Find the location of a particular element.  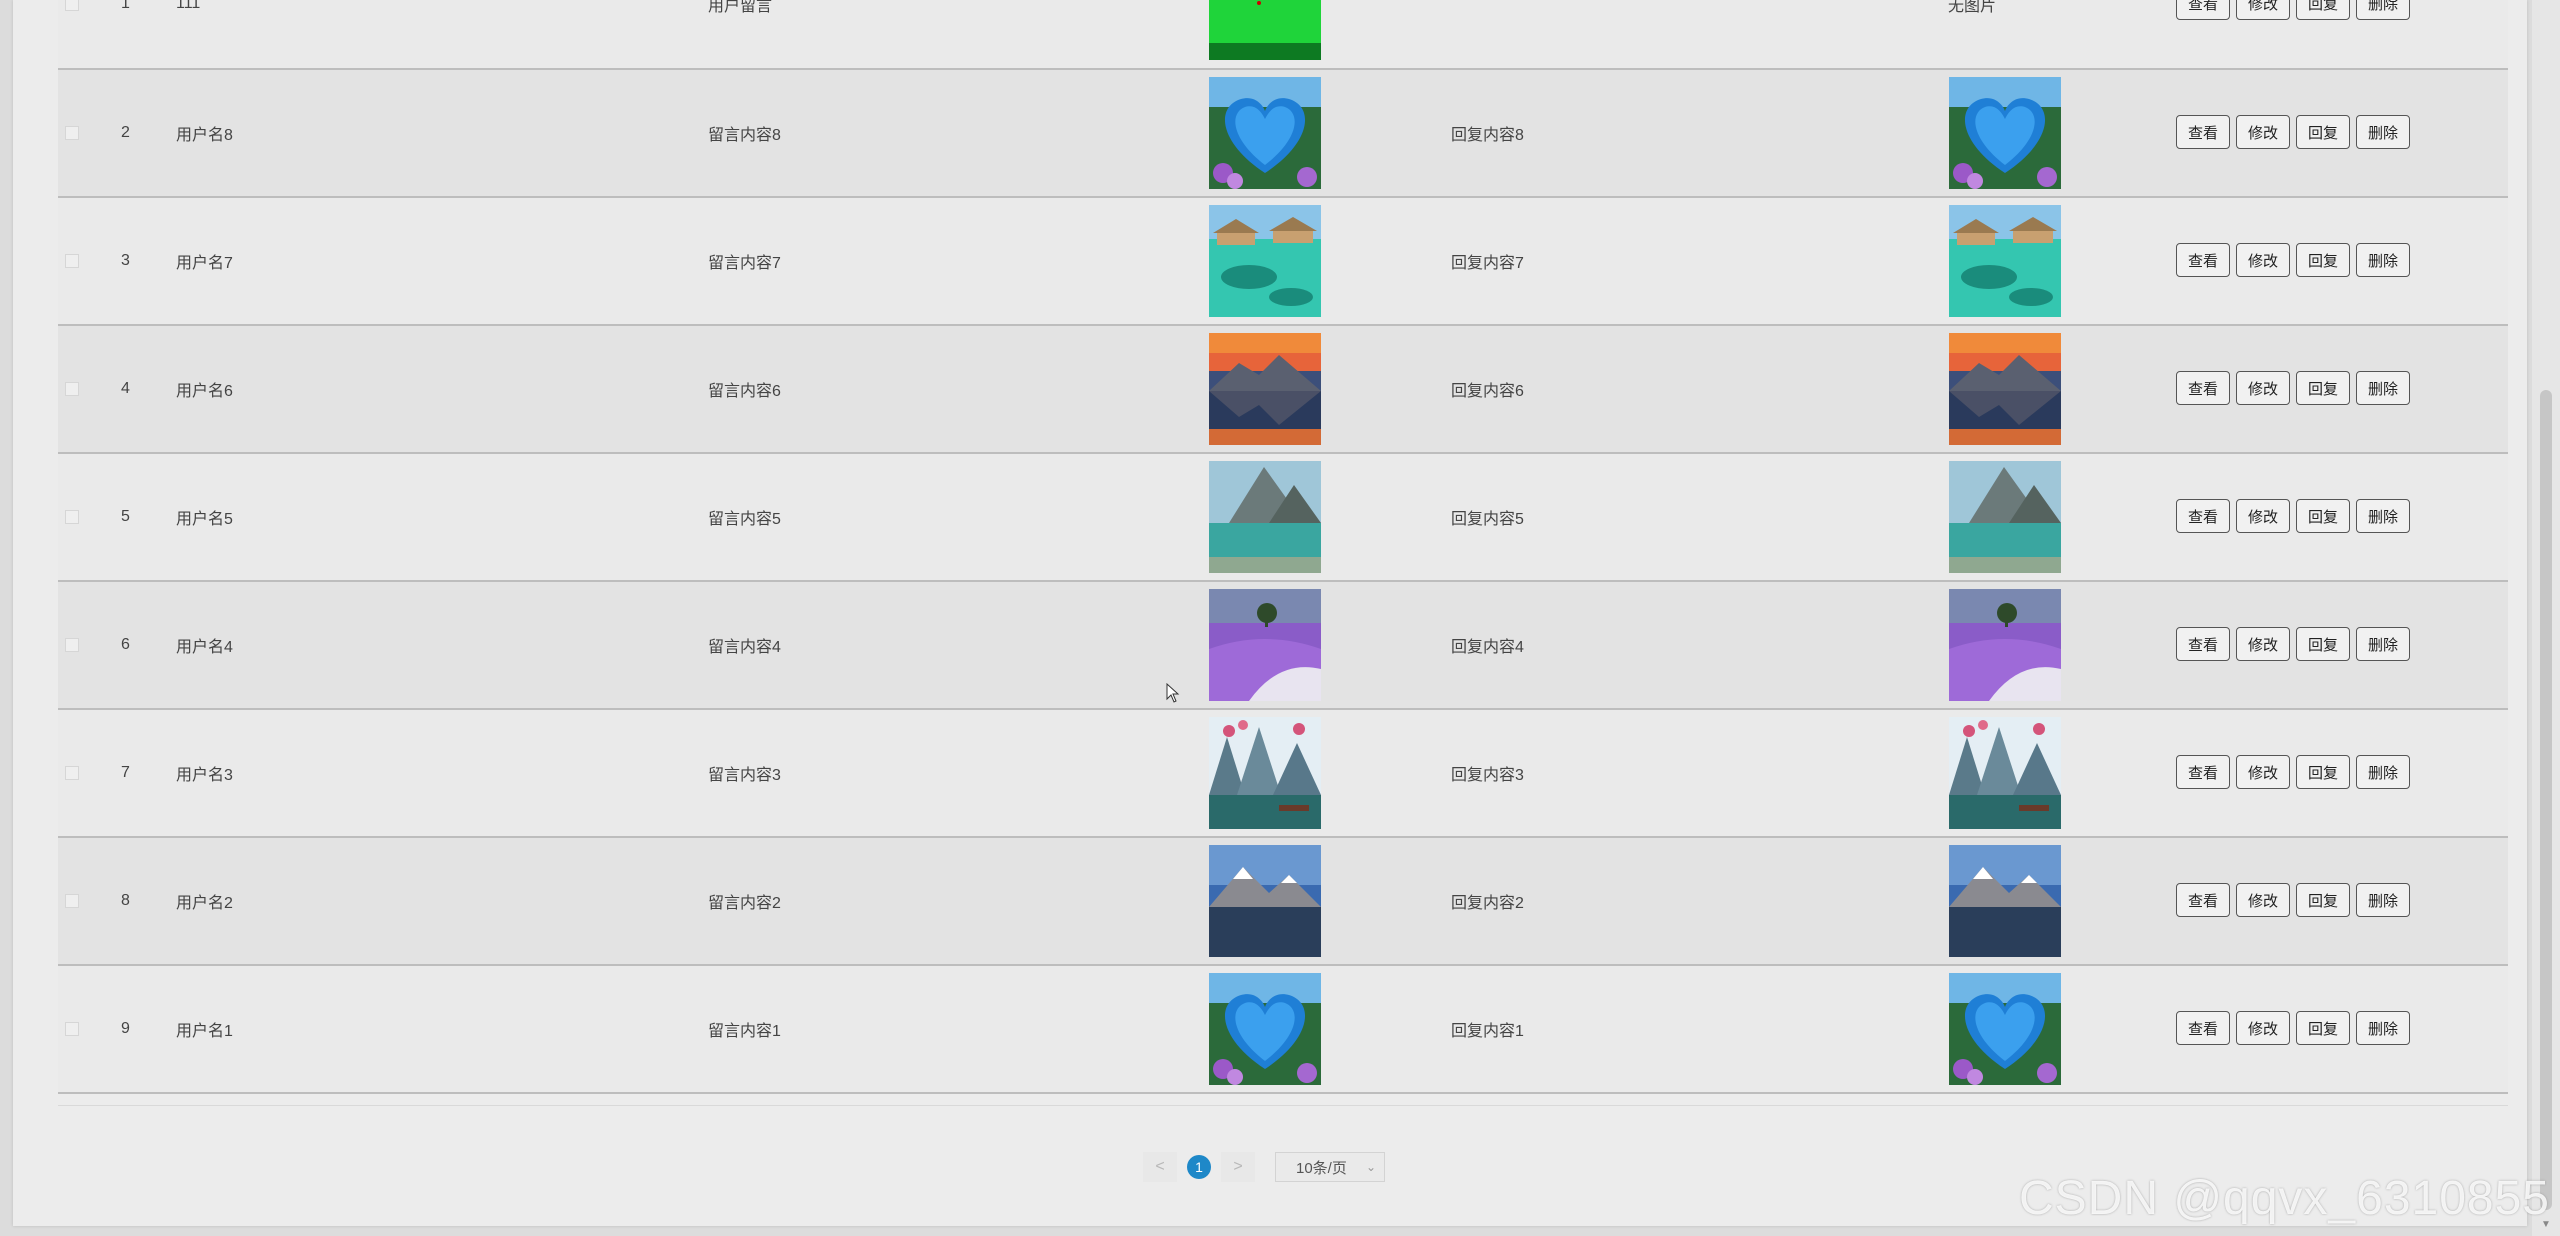

table-row: 2 用户名8 留言内容8 回复内容8 查看 修改 回复 删除 is located at coordinates (1283, 134).